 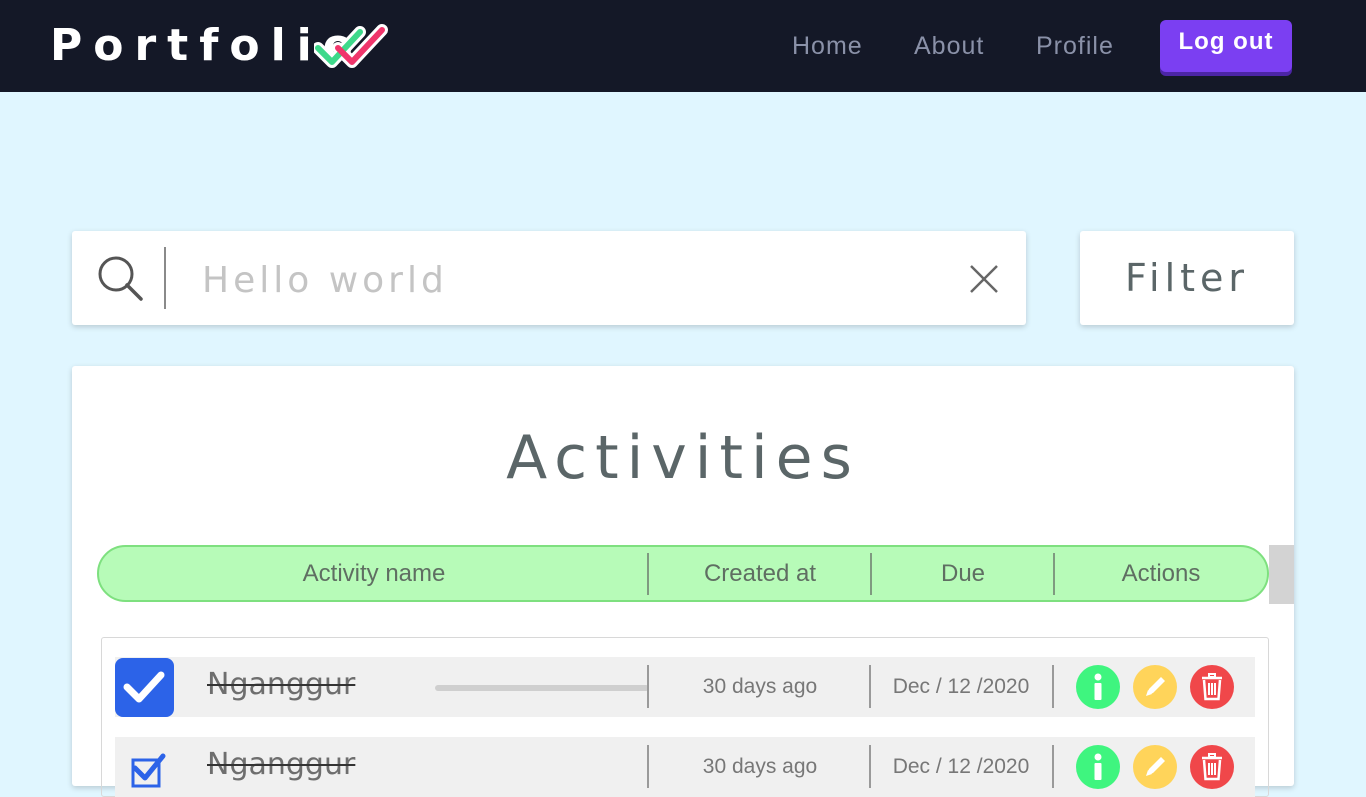 What do you see at coordinates (1075, 46) in the screenshot?
I see `nav-link-profile: Profile` at bounding box center [1075, 46].